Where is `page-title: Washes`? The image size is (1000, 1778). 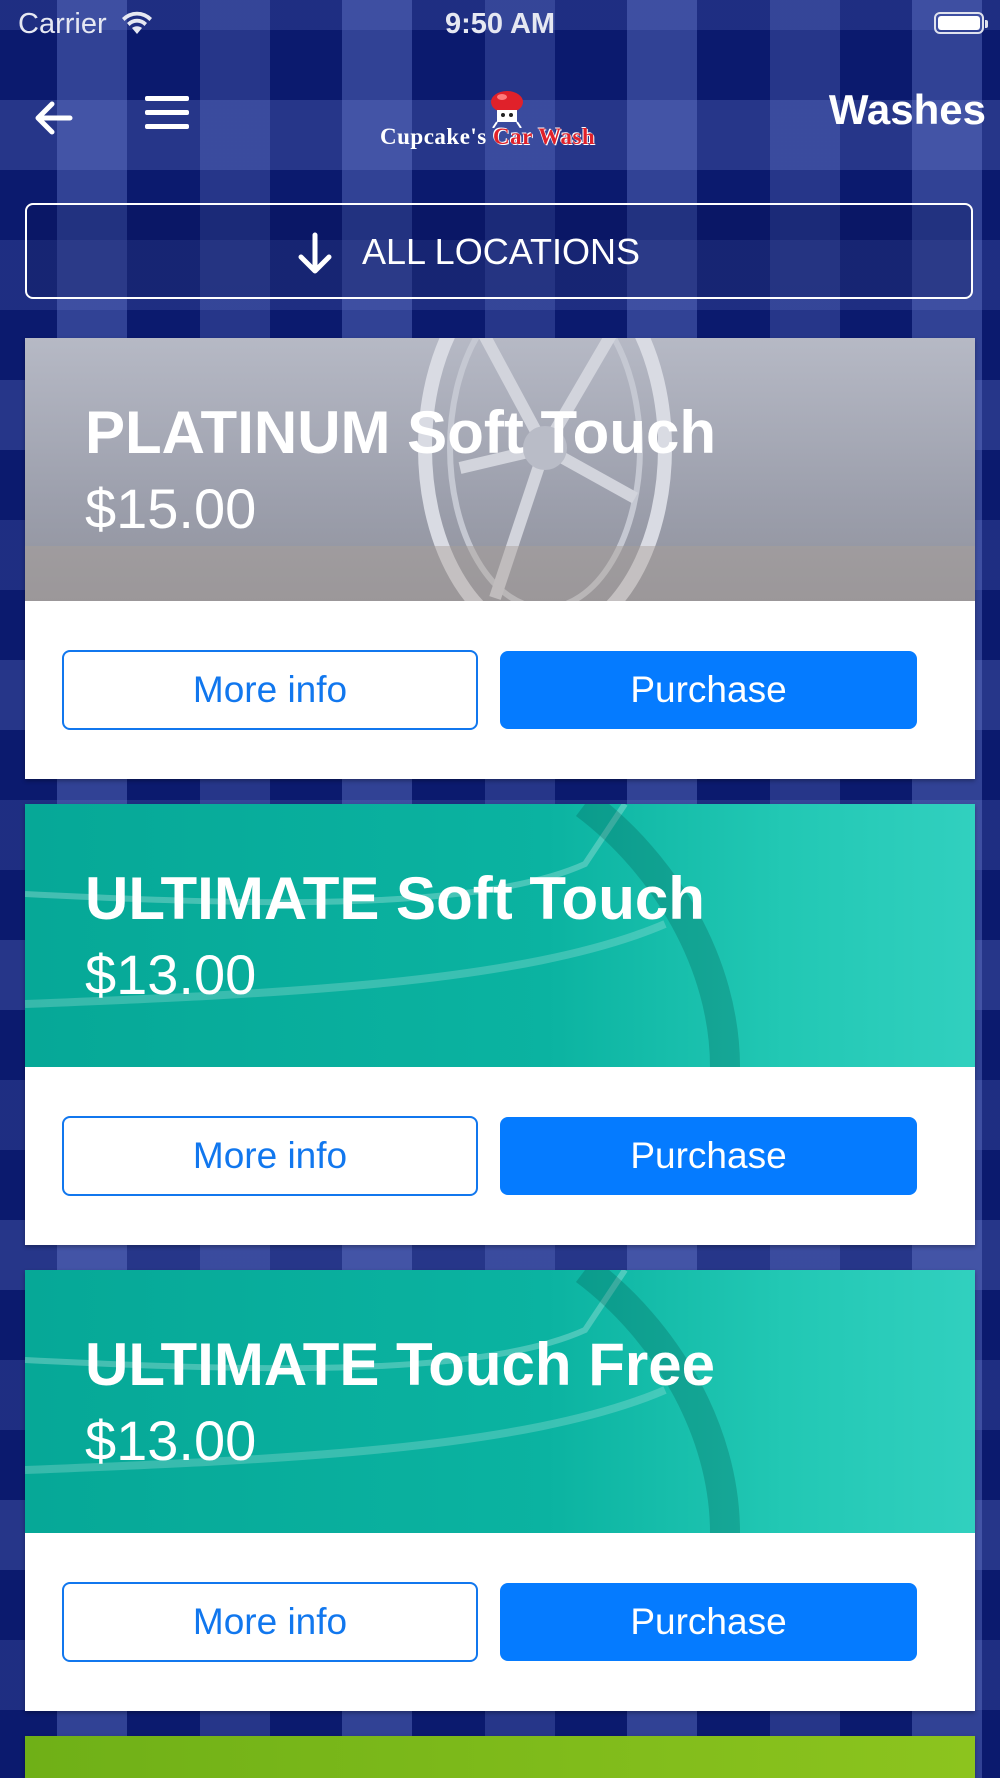
page-title: Washes is located at coordinates (907, 109).